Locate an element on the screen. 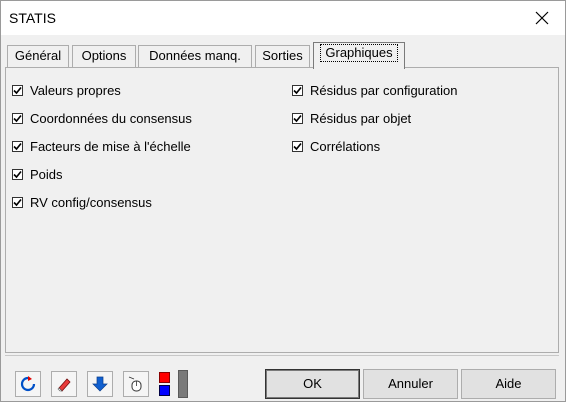  cancel-button: Annuler is located at coordinates (410, 384).